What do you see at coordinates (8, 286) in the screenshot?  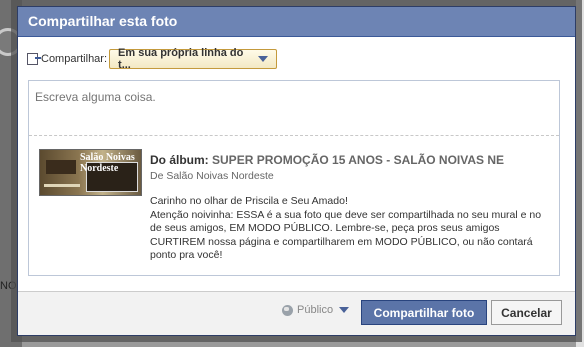 I see `backdrop-text-fragment: NO` at bounding box center [8, 286].